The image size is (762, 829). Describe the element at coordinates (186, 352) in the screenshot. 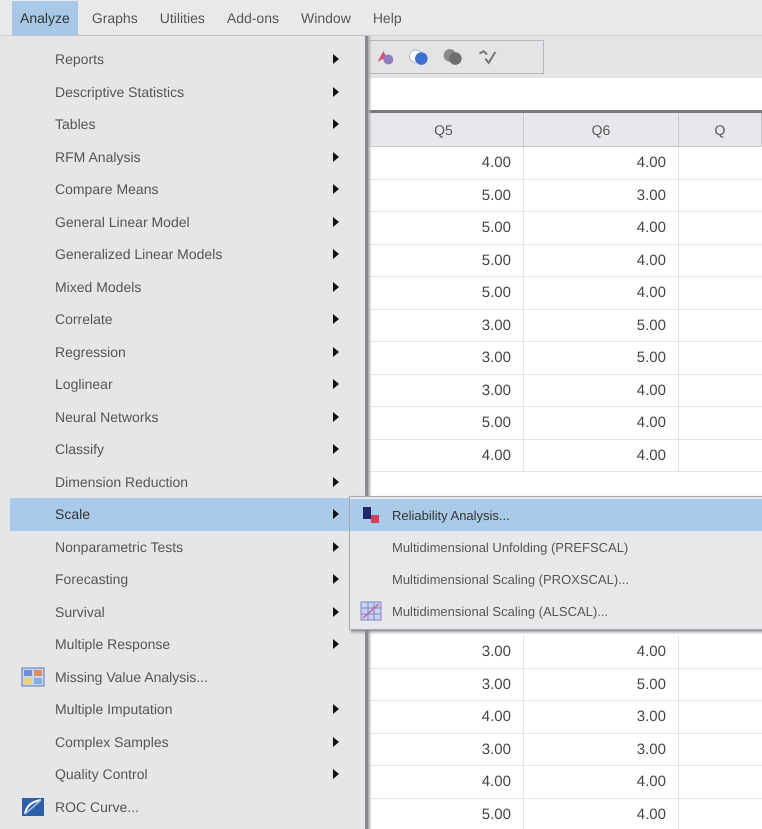

I see `menu-item: Regression` at that location.